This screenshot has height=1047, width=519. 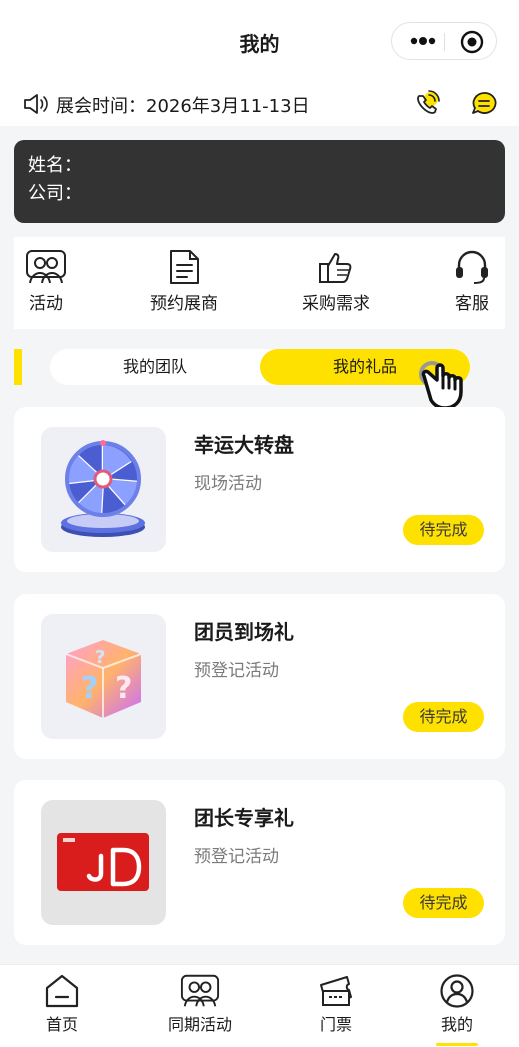 I want to click on gift-card: ? ? ? 团员到场礼 预登记活动 待完成, so click(x=259, y=676).